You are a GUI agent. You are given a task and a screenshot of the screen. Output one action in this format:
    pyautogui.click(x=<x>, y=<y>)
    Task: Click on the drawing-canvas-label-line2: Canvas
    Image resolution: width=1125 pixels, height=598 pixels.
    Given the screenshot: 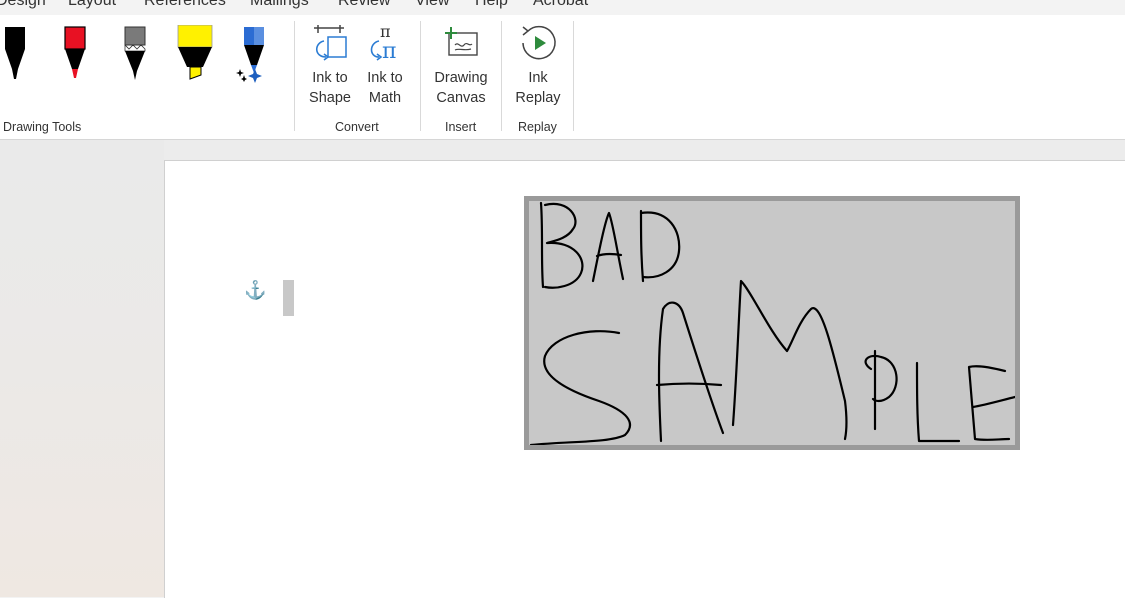 What is the action you would take?
    pyautogui.click(x=461, y=98)
    